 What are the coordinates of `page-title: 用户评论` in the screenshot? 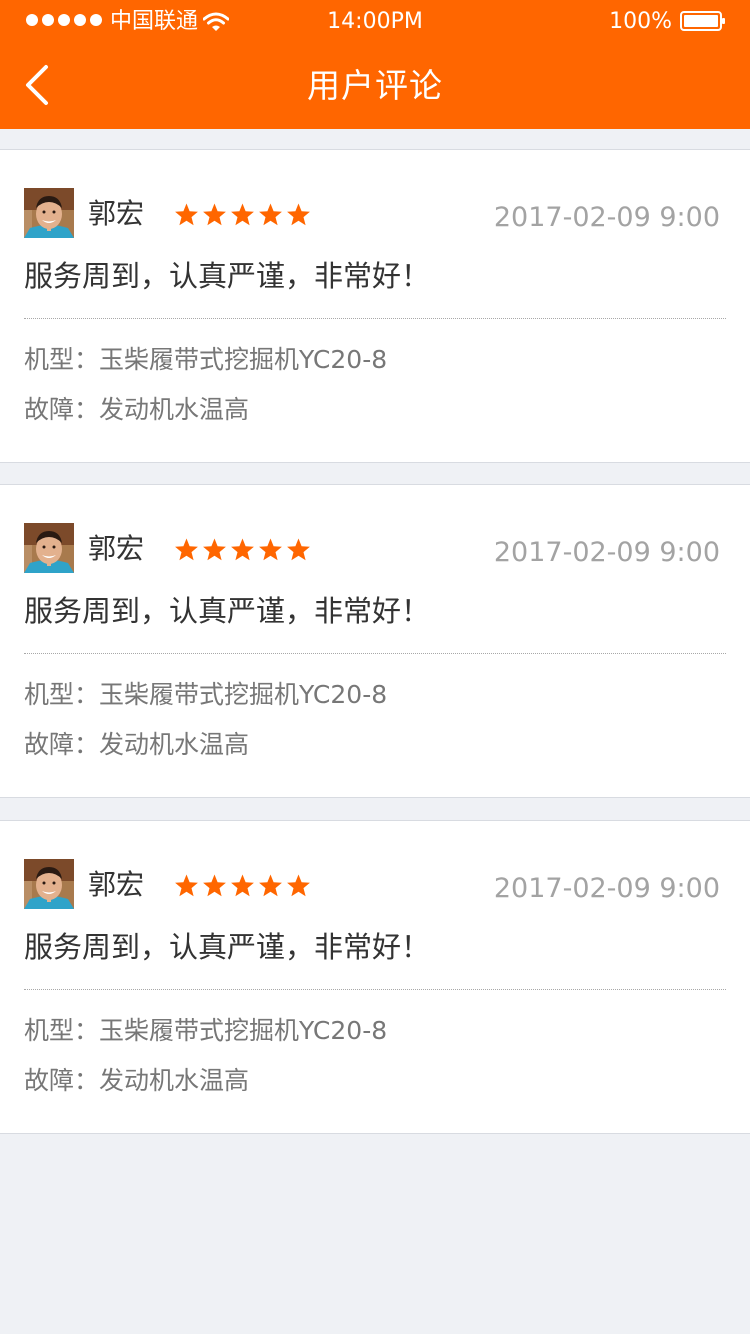 It's located at (375, 85).